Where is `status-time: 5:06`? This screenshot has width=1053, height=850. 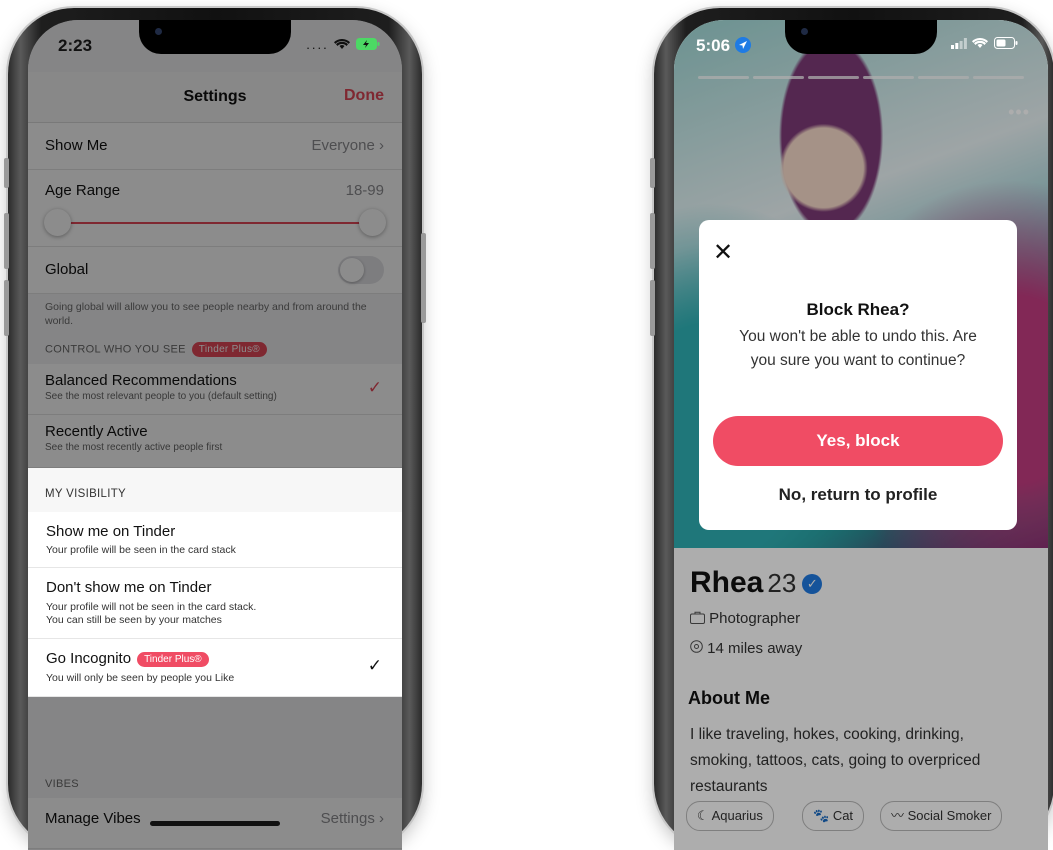 status-time: 5:06 is located at coordinates (723, 46).